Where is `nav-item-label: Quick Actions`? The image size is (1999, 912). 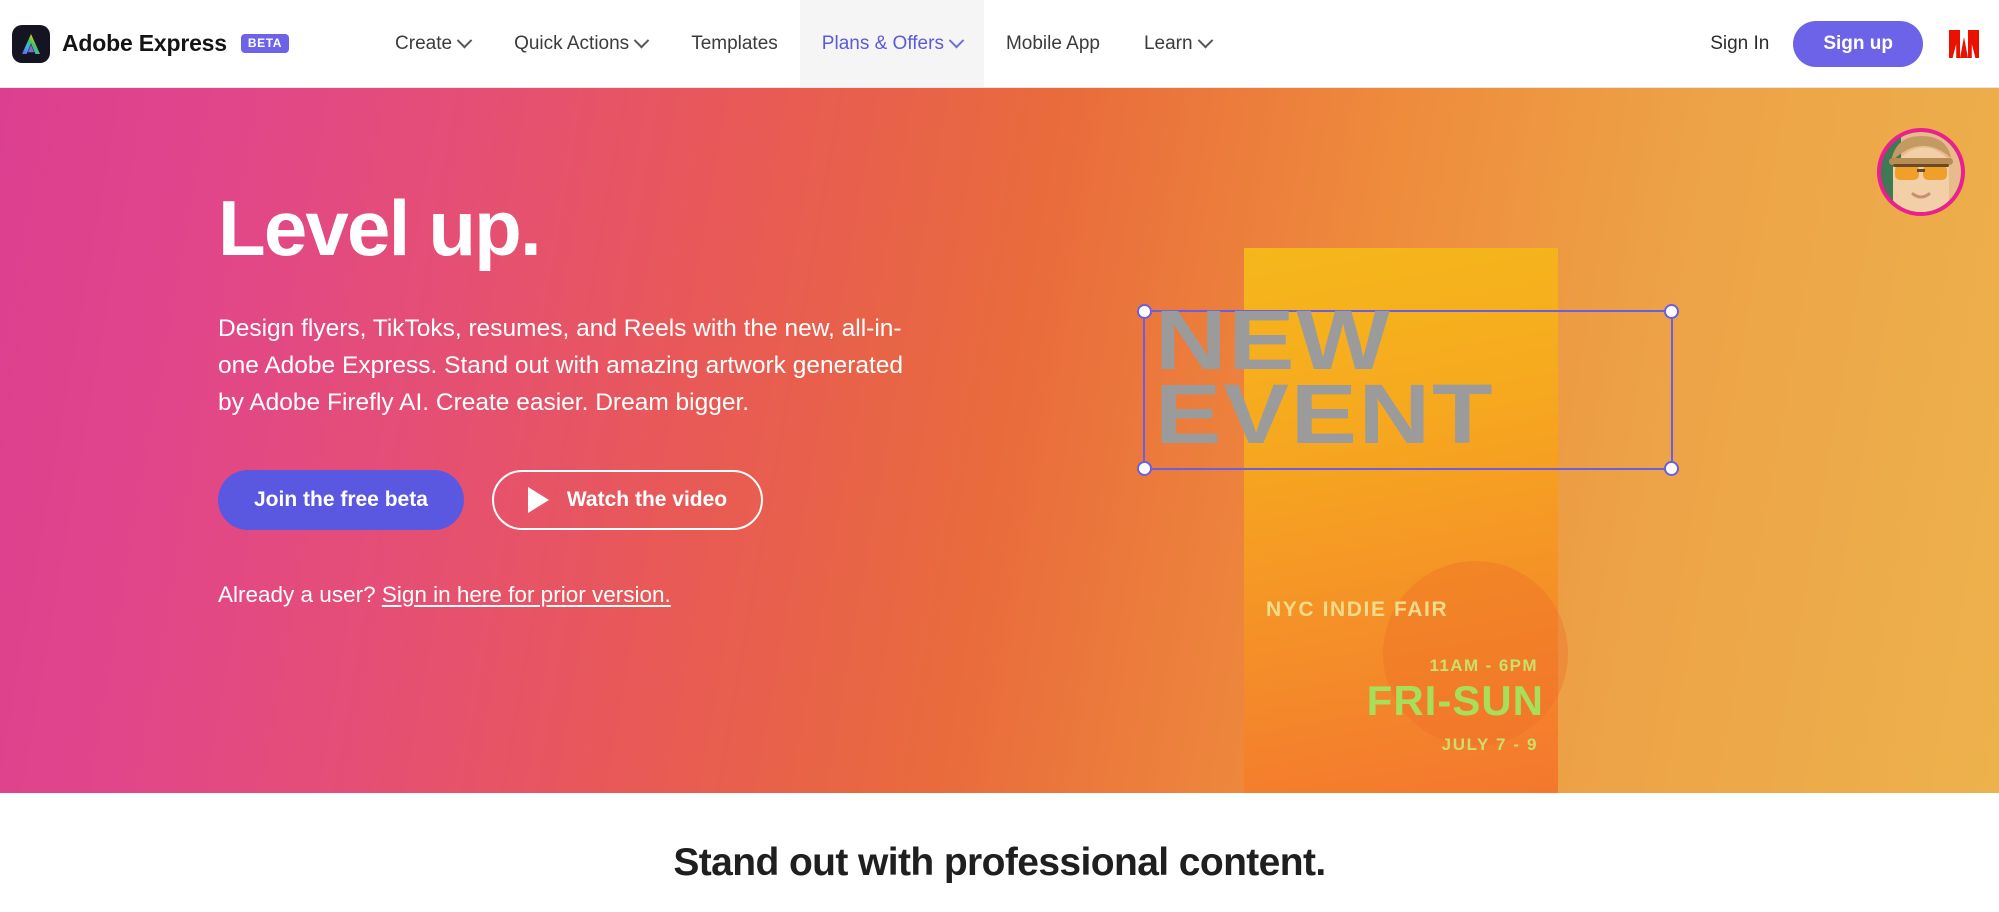
nav-item-label: Quick Actions is located at coordinates (572, 43).